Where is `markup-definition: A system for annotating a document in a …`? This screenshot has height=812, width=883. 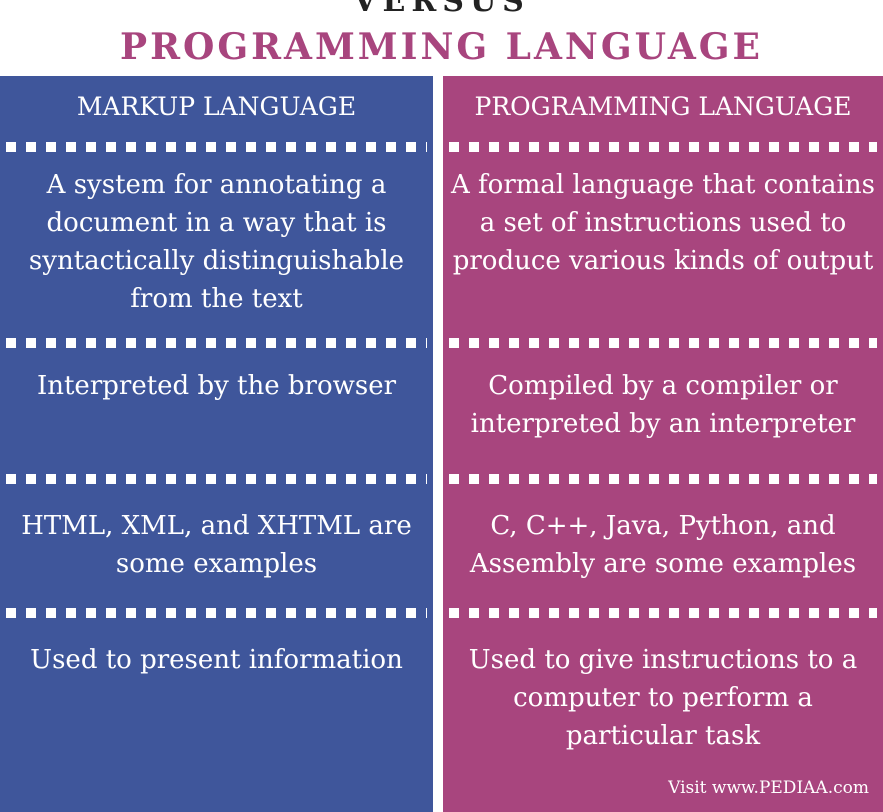
markup-definition: A system for annotating a document in a … is located at coordinates (216, 242).